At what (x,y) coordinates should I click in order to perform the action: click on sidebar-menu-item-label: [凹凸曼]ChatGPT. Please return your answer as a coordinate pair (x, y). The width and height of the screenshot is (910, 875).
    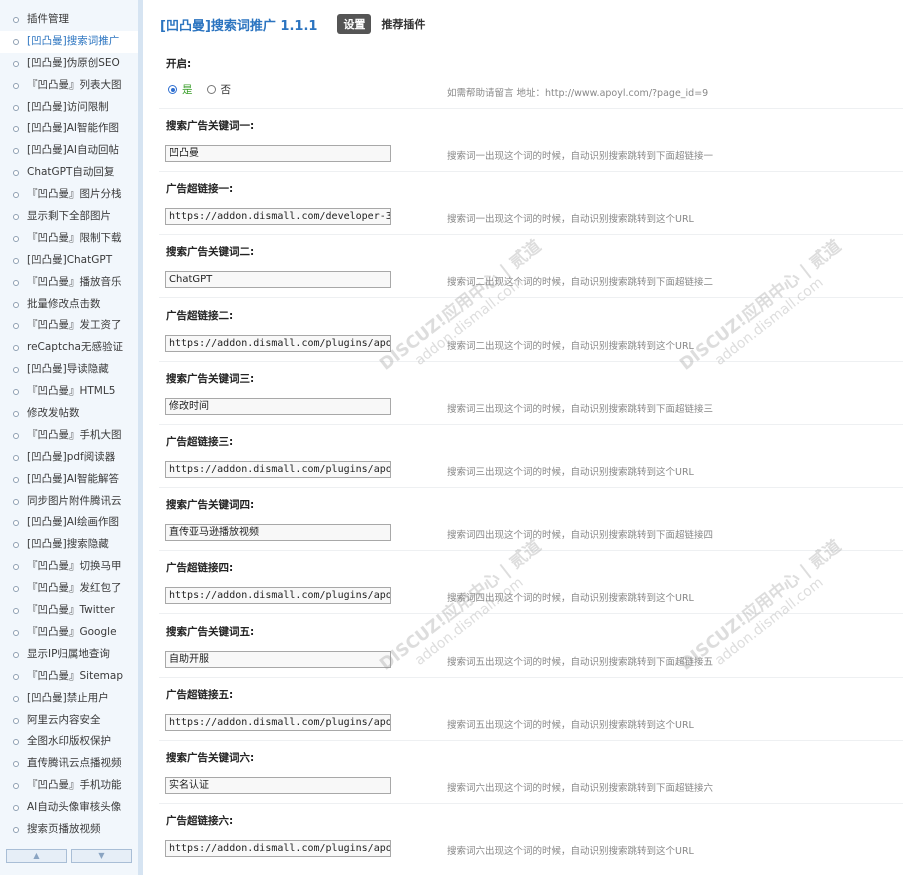
    Looking at the image, I should click on (70, 259).